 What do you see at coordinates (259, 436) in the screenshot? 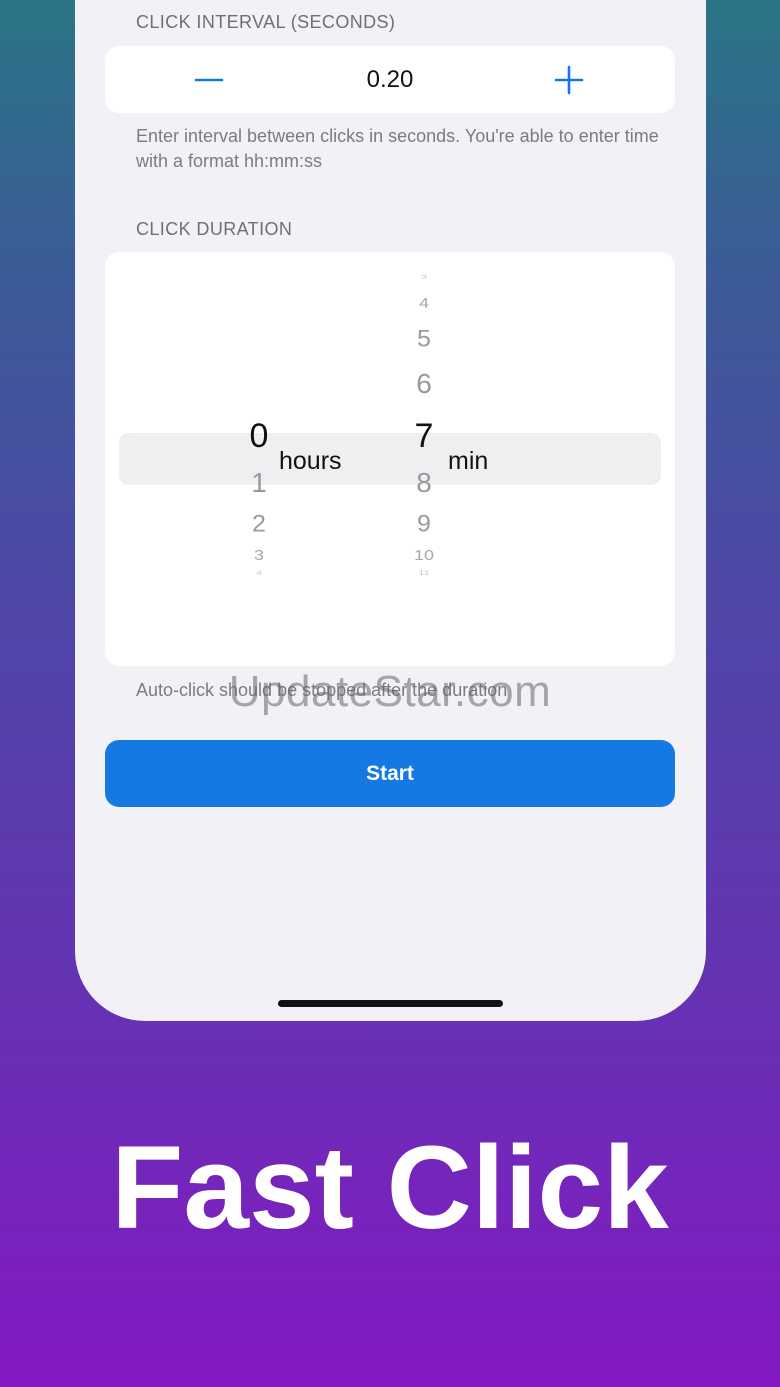
I see `hours-option-0: 0` at bounding box center [259, 436].